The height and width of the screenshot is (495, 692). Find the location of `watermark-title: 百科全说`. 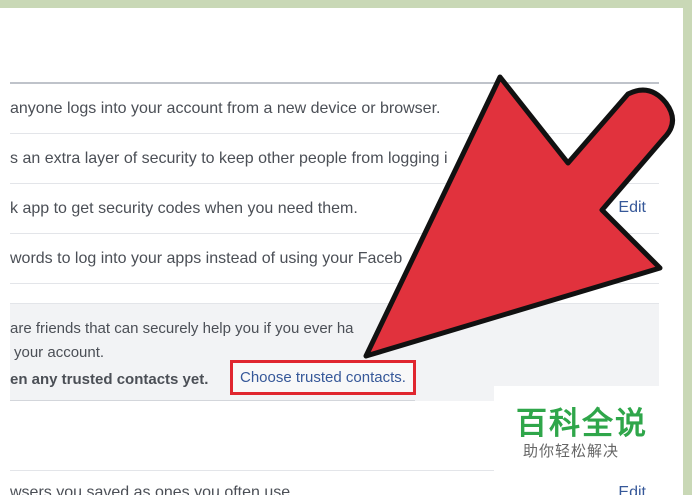

watermark-title: 百科全说 is located at coordinates (582, 423).